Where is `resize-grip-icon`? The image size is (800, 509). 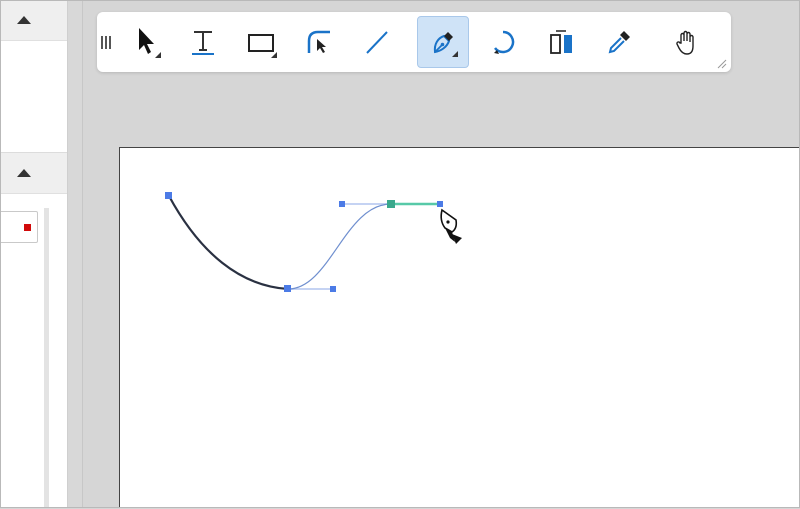 resize-grip-icon is located at coordinates (721, 63).